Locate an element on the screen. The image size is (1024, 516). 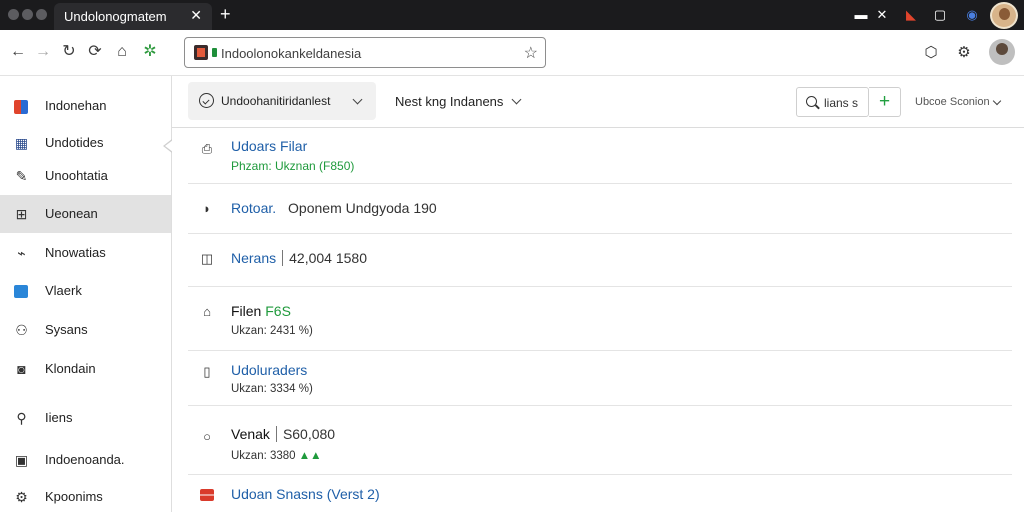
sidebar-item-3: ⊞ Ueonean is located at coordinates (85, 214).